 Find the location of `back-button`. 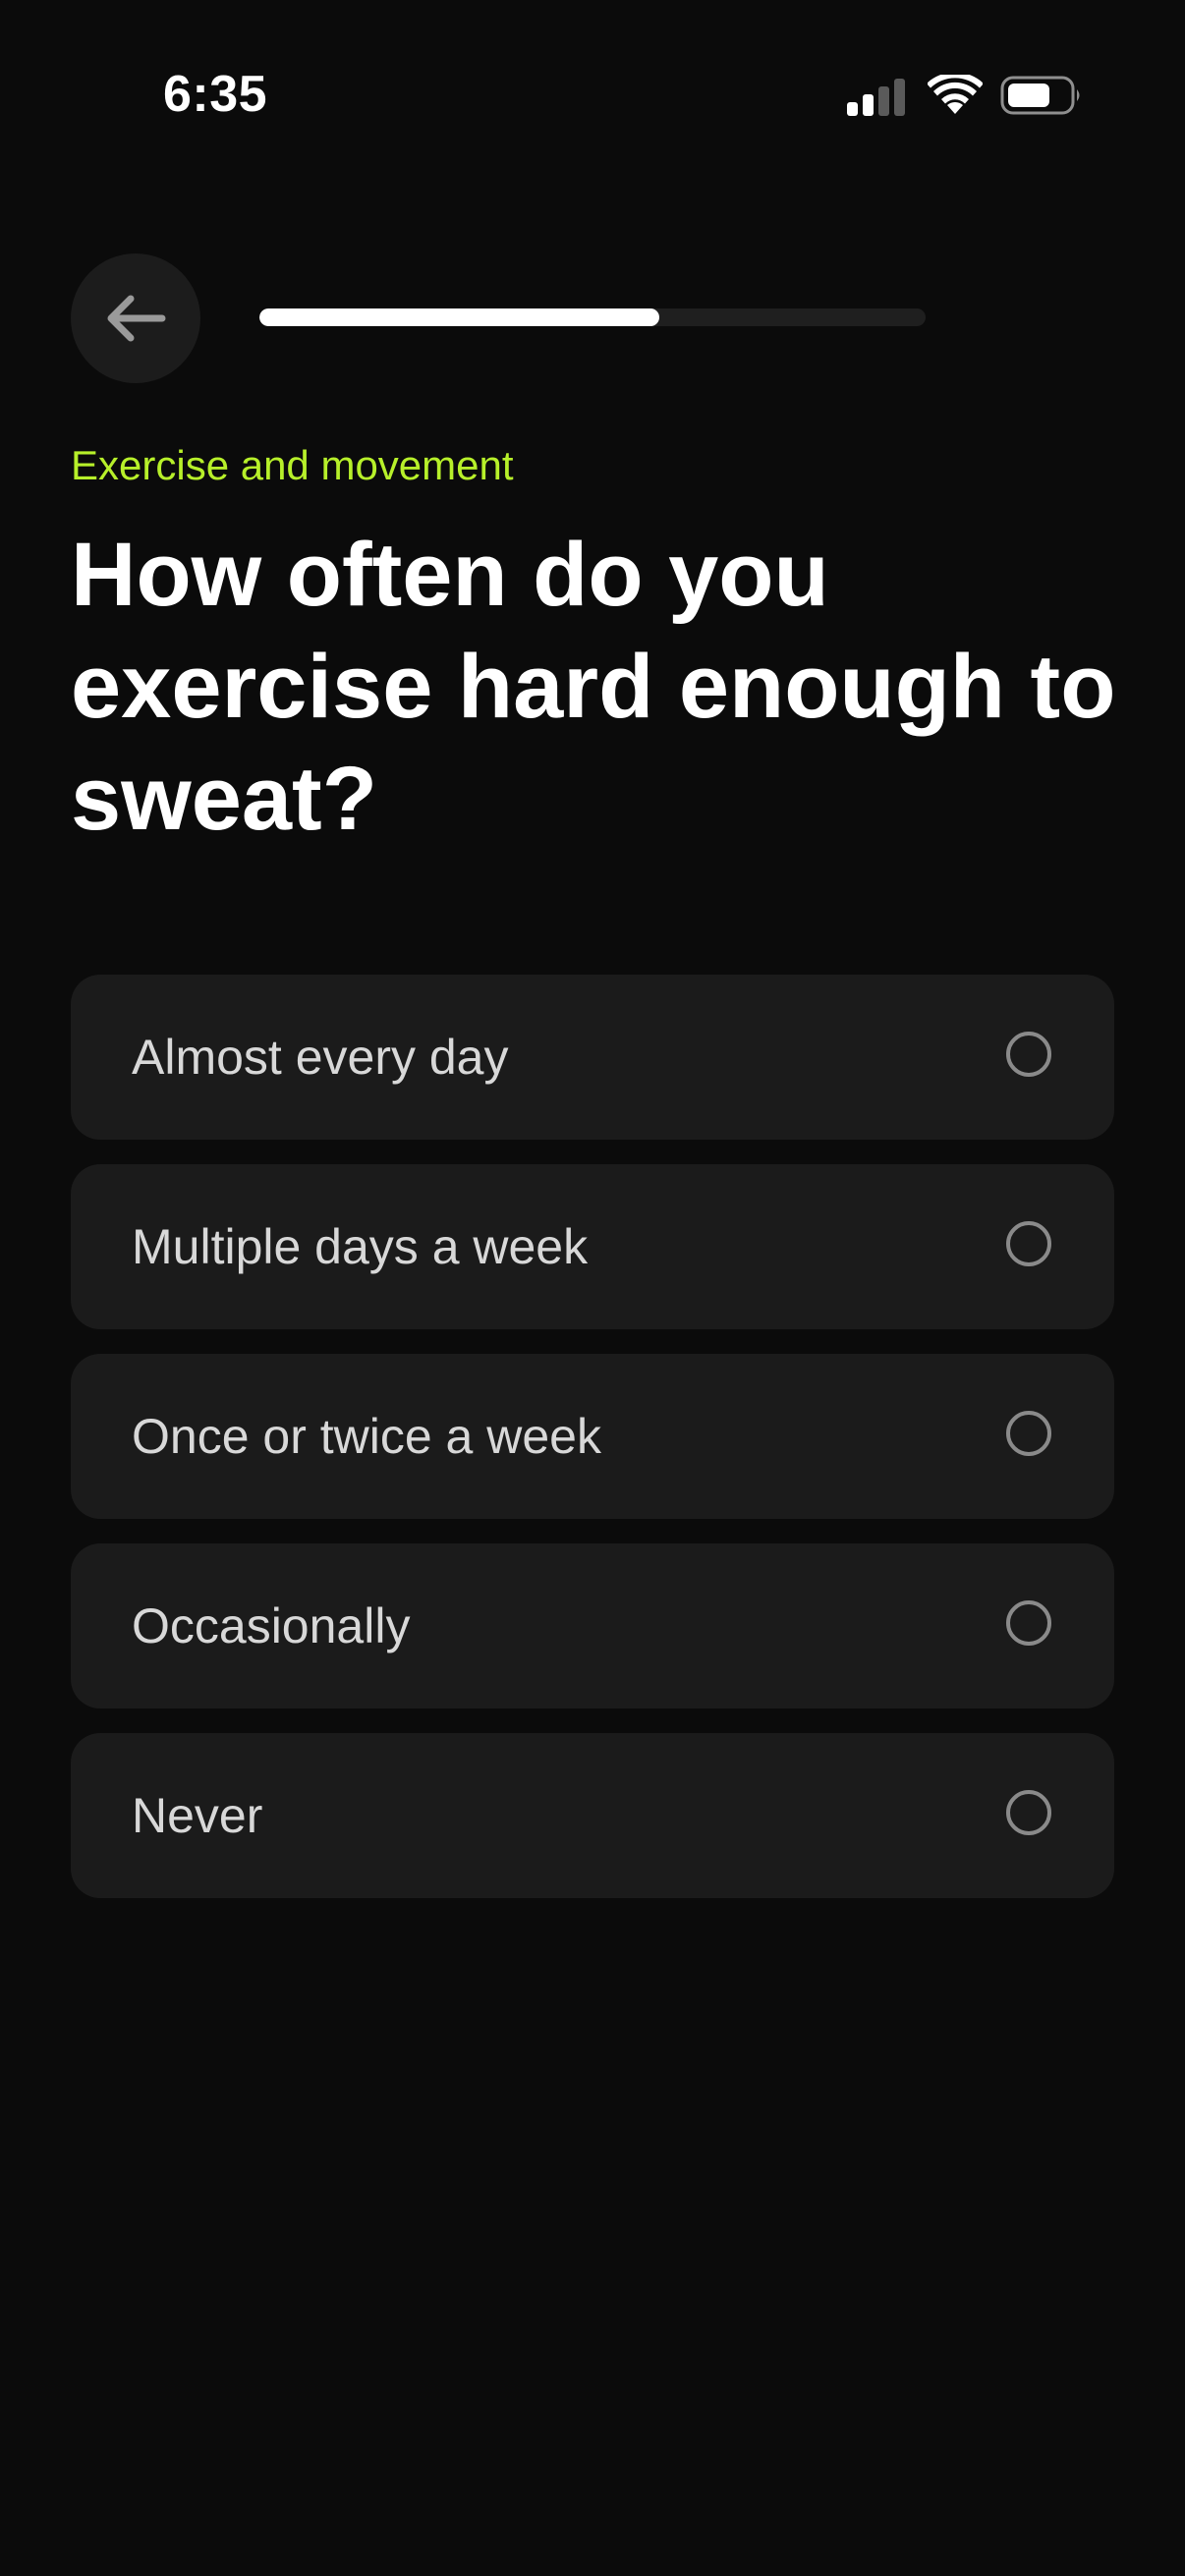

back-button is located at coordinates (136, 318).